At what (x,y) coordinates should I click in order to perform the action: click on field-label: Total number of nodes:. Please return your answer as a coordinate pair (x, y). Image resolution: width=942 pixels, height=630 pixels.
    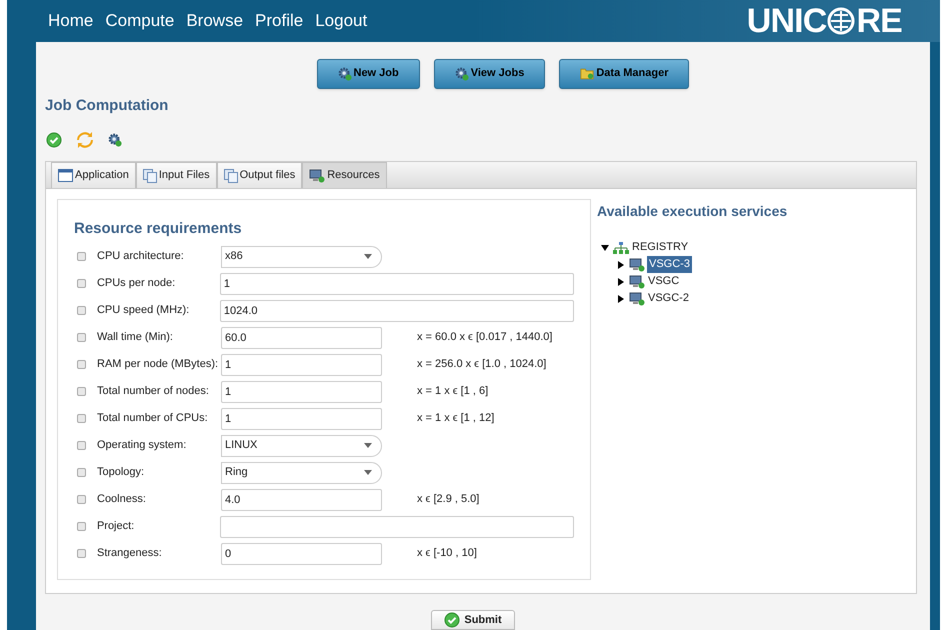
    Looking at the image, I should click on (153, 392).